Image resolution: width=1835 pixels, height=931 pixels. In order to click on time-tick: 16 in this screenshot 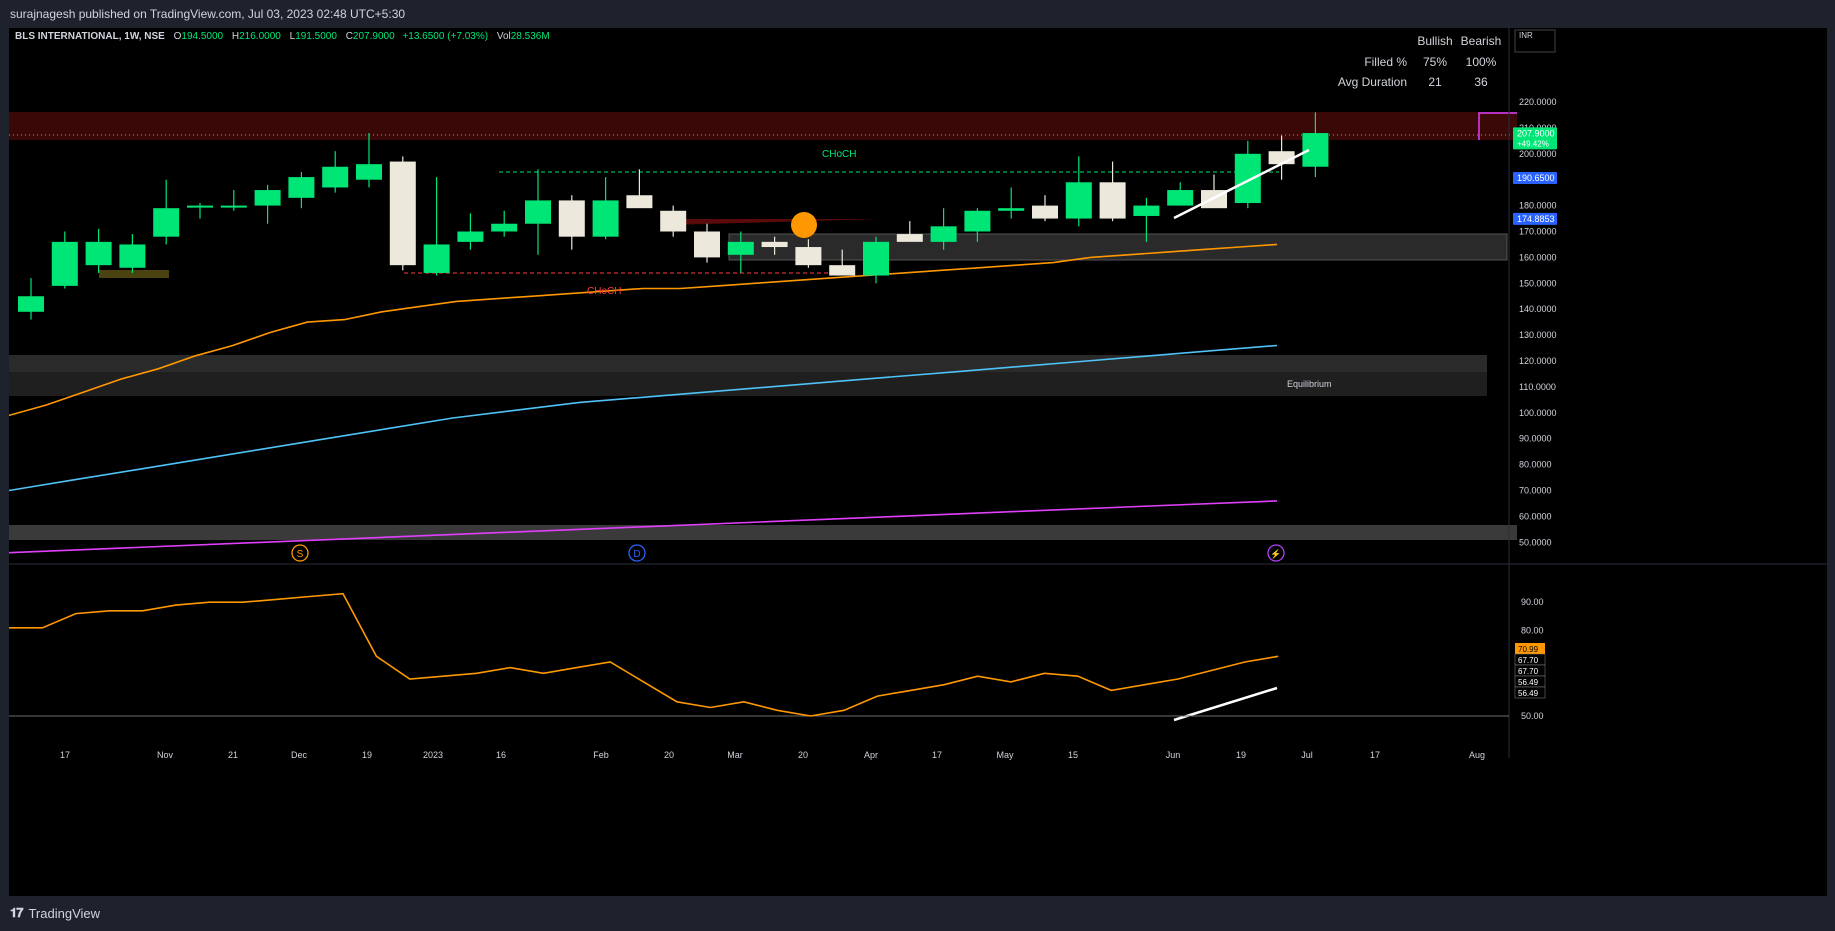, I will do `click(501, 755)`.